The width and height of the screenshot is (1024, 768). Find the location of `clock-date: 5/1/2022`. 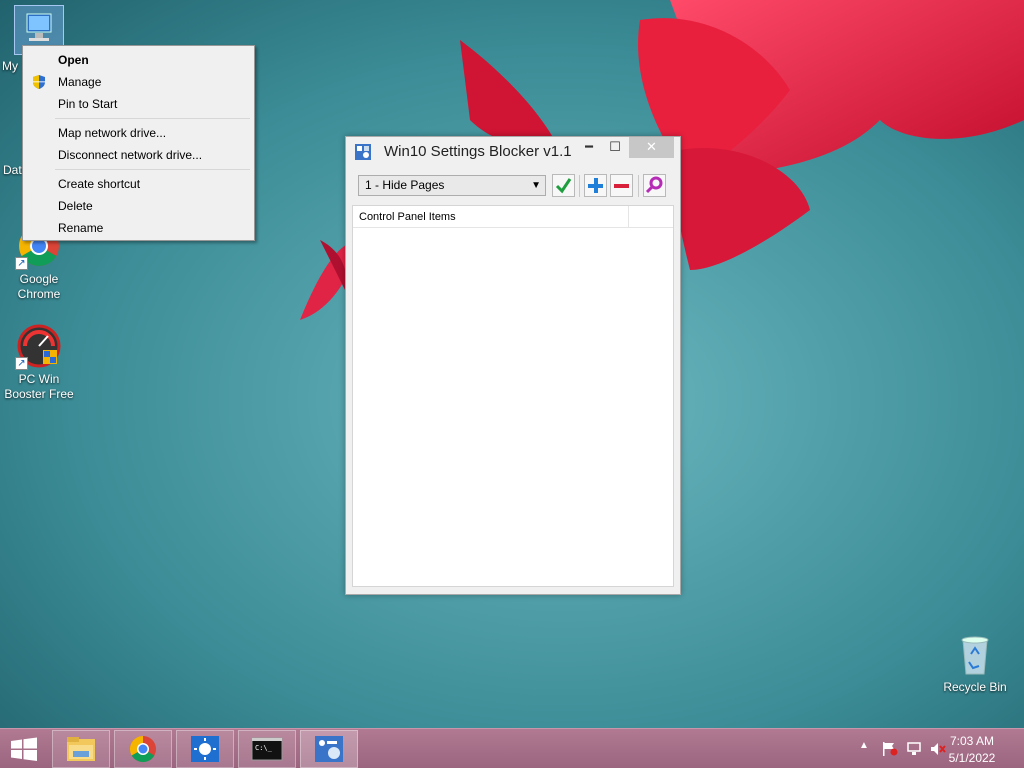

clock-date: 5/1/2022 is located at coordinates (972, 758).